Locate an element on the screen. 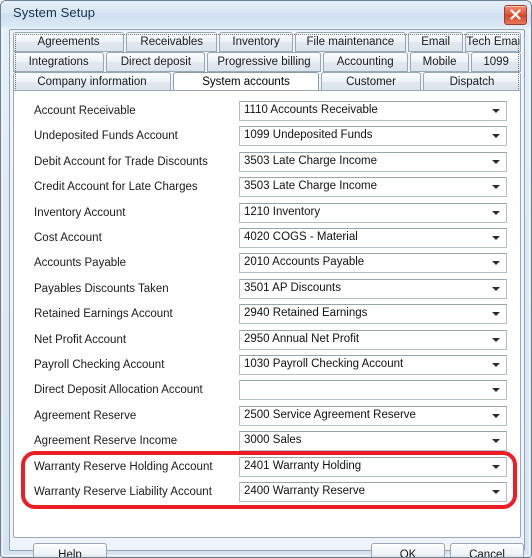  tab-label: Accounting is located at coordinates (365, 62).